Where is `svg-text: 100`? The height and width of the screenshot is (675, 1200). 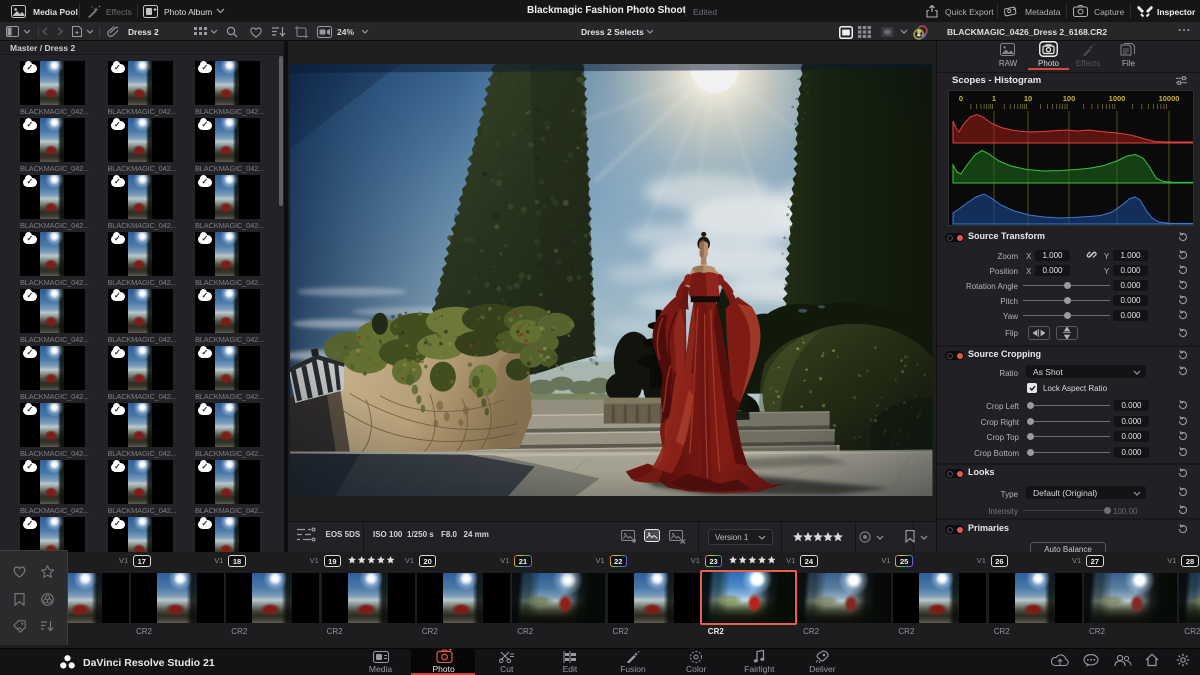
svg-text: 100 is located at coordinates (1069, 98).